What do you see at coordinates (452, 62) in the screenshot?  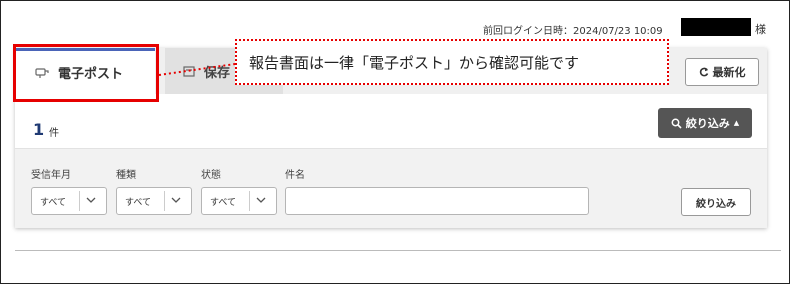 I see `annotation-callout: 報告書面は一律「電子ポスト」から確認可能です` at bounding box center [452, 62].